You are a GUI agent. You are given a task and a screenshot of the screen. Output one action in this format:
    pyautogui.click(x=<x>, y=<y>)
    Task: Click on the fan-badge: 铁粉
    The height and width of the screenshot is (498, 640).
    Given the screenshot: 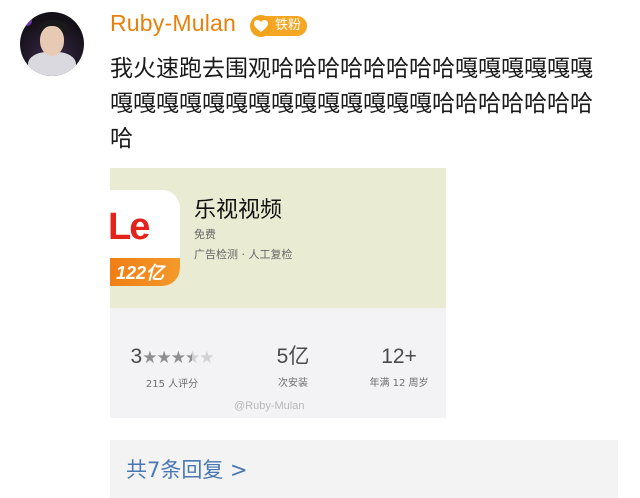 What is the action you would take?
    pyautogui.click(x=279, y=26)
    